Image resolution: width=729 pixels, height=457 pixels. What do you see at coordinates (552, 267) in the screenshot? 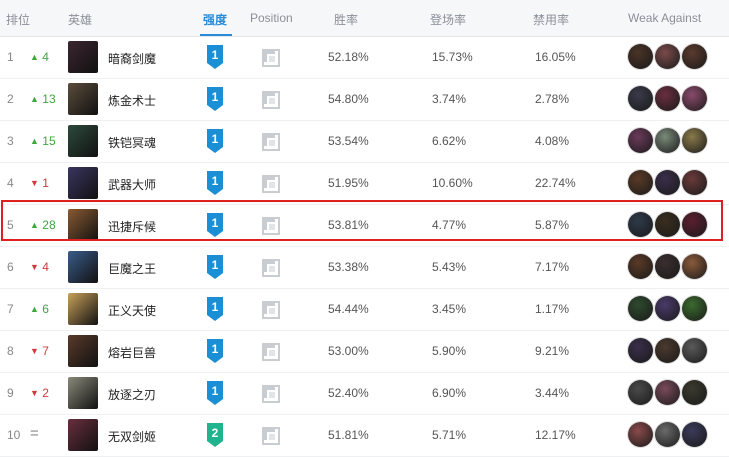
I see `ban-rate: 7.17%` at bounding box center [552, 267].